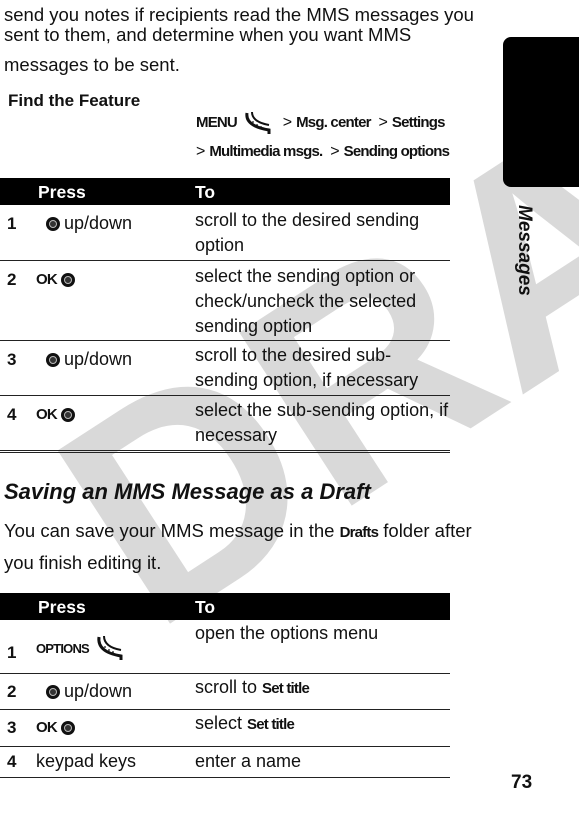 The image size is (579, 818). I want to click on table-row: 2 up/down scroll to Set title, so click(225, 692).